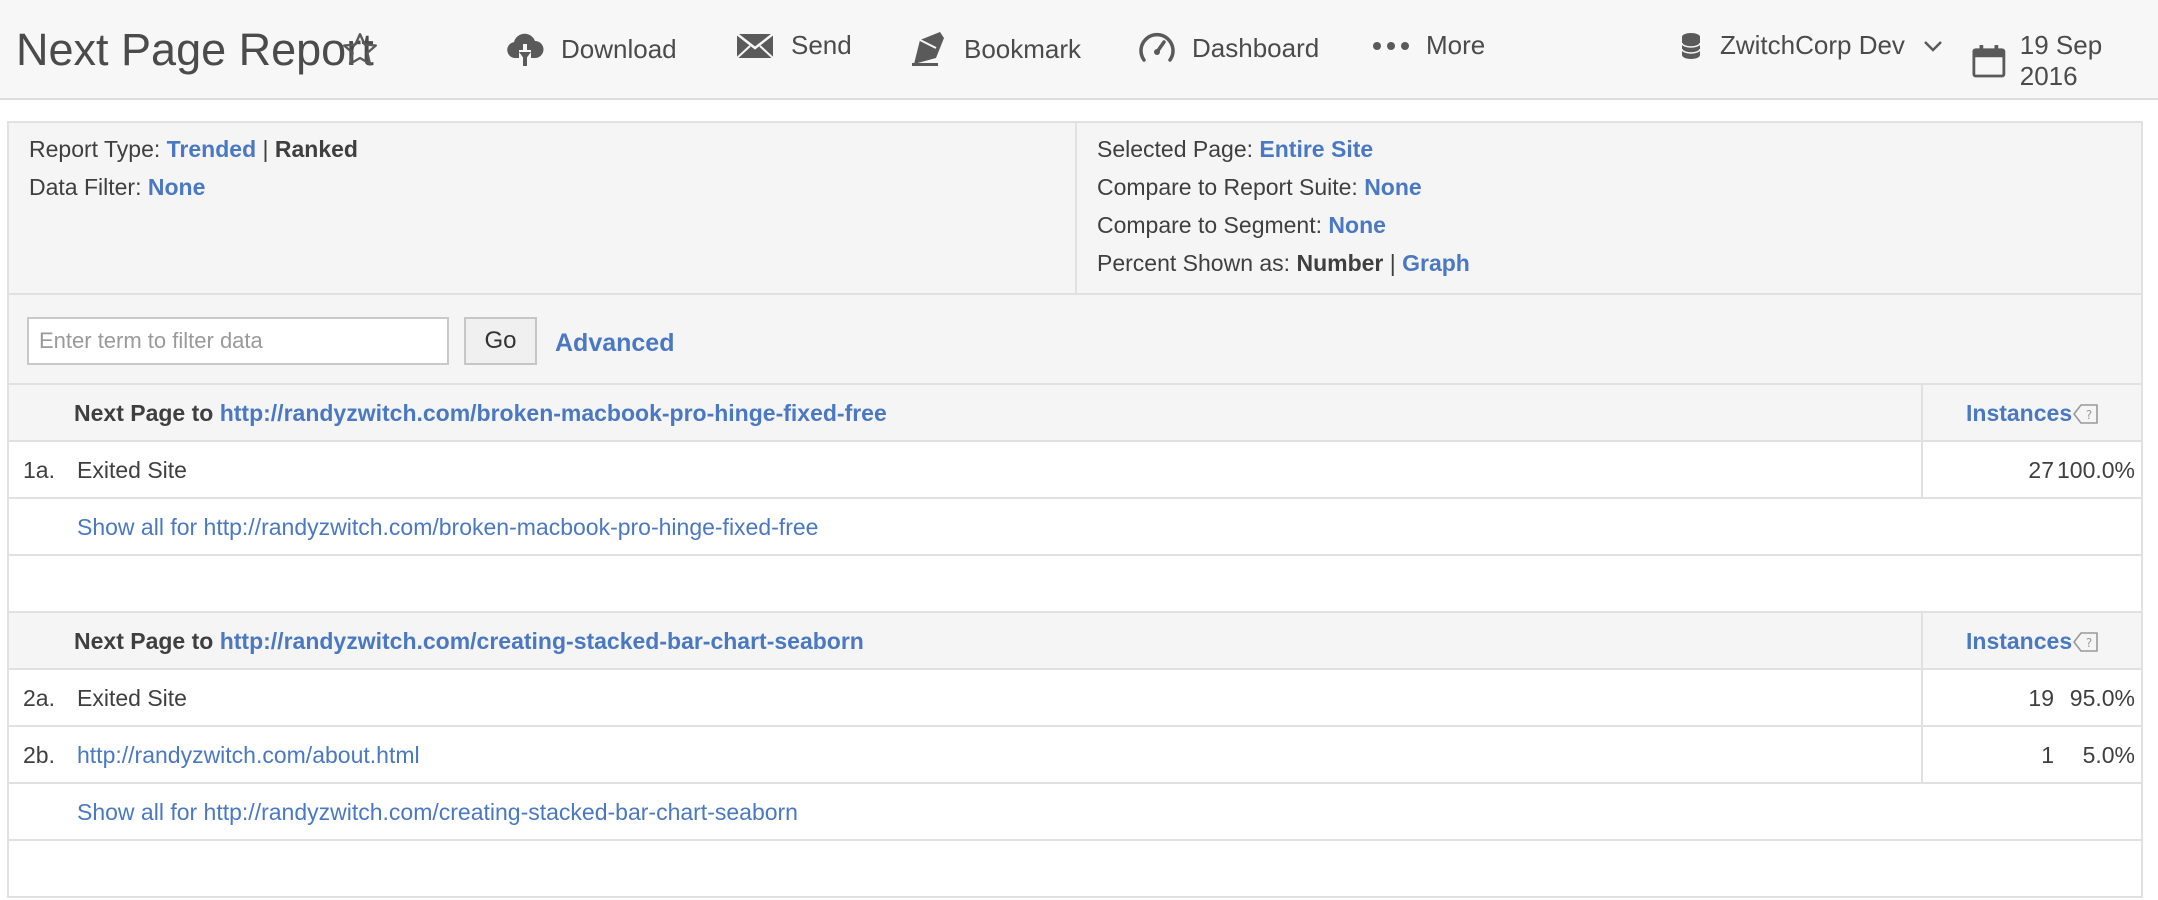  What do you see at coordinates (2061, 60) in the screenshot?
I see `date-label: 19 Sep 2016` at bounding box center [2061, 60].